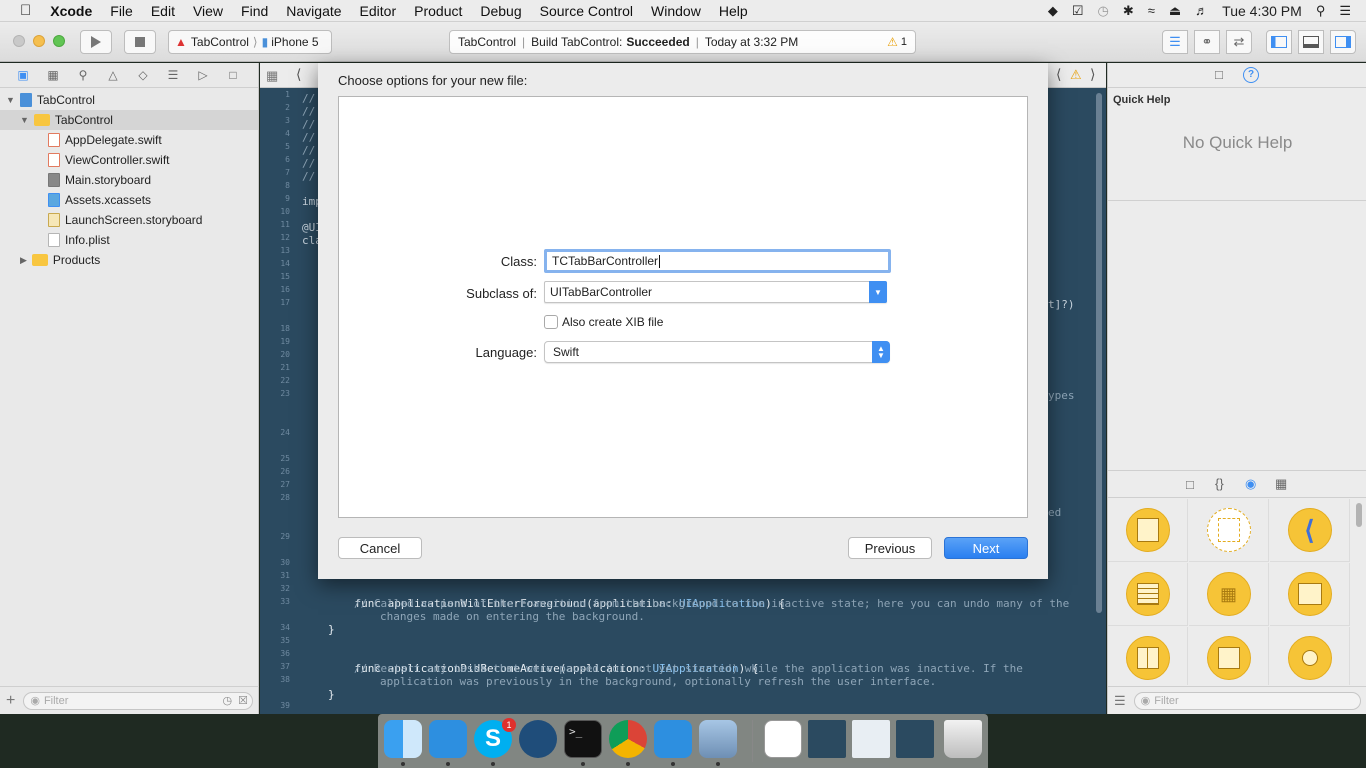 The height and width of the screenshot is (768, 1366). I want to click on stop-button, so click(140, 42).